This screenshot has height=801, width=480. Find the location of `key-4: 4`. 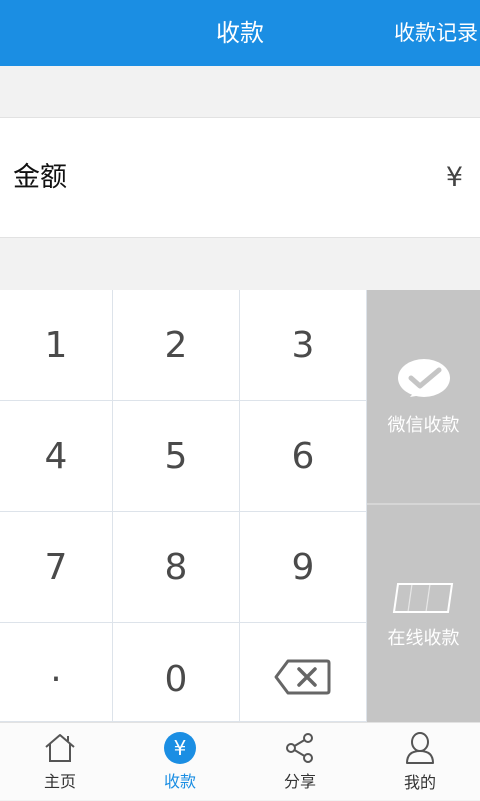

key-4: 4 is located at coordinates (56, 456).